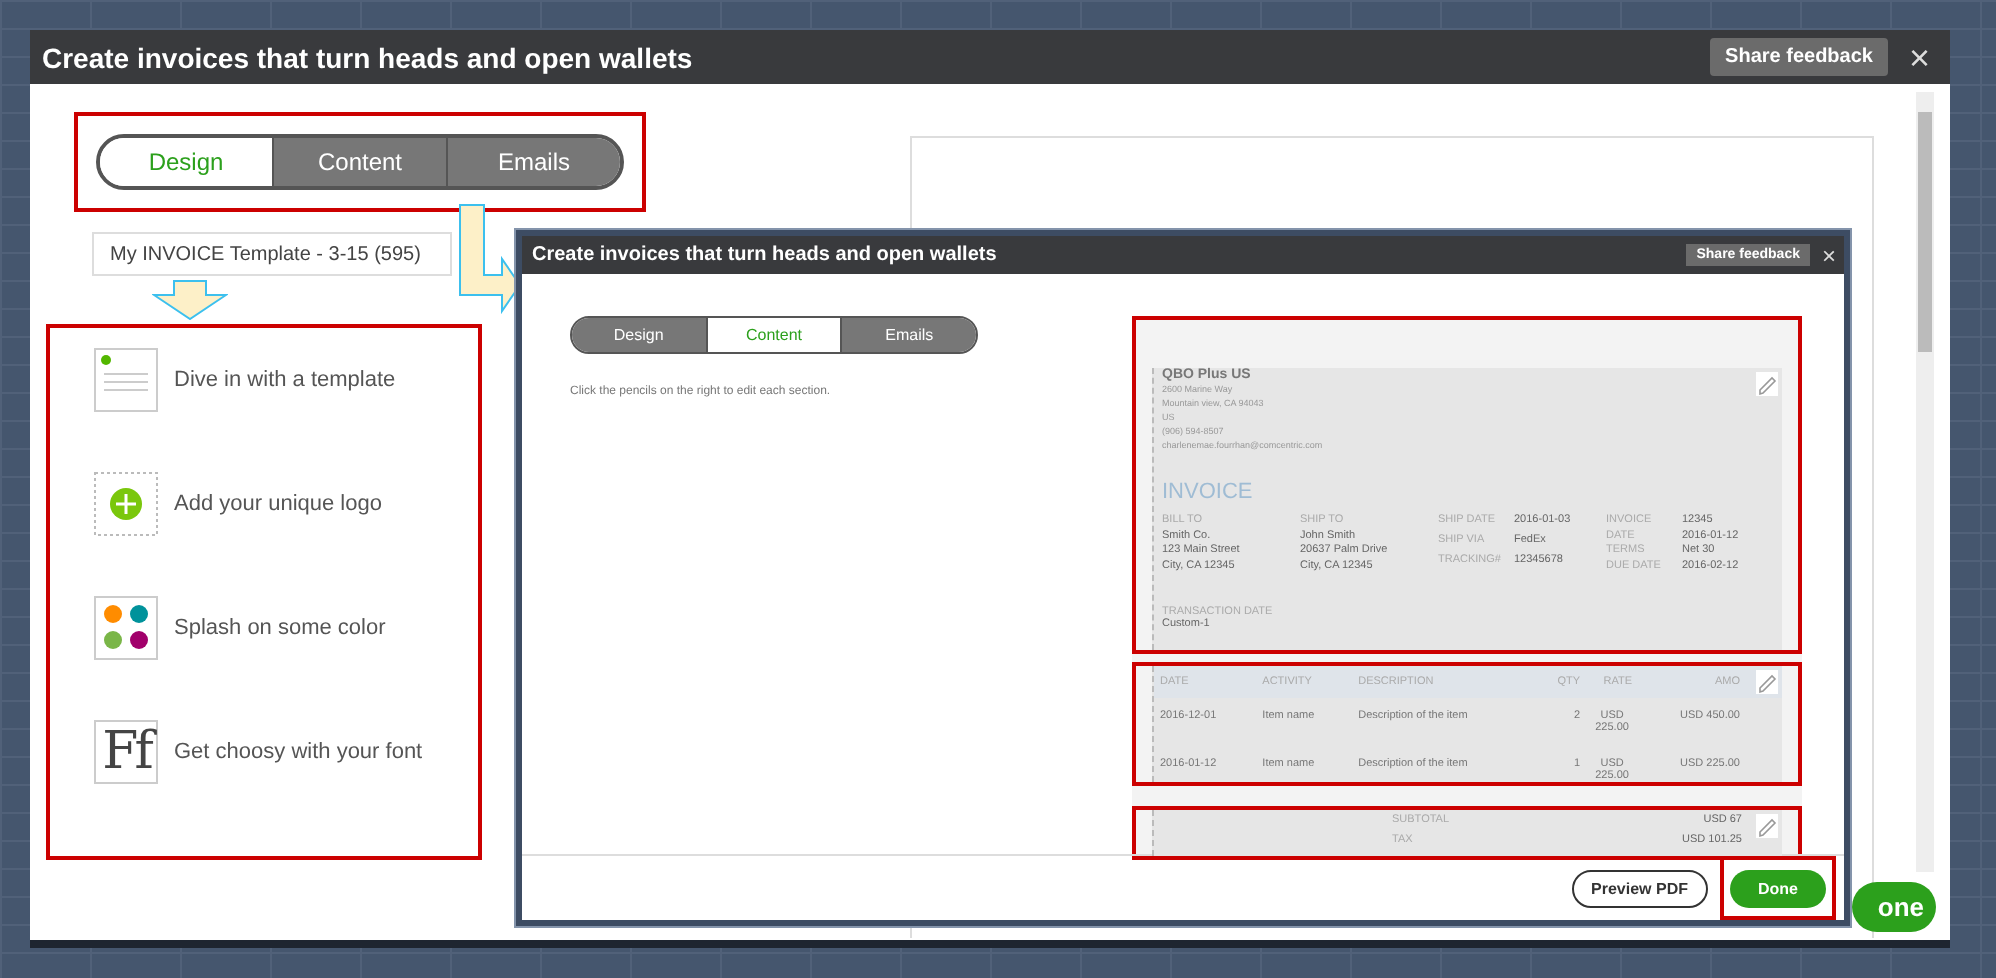  I want to click on share-feedback-button: Share feedback, so click(1799, 57).